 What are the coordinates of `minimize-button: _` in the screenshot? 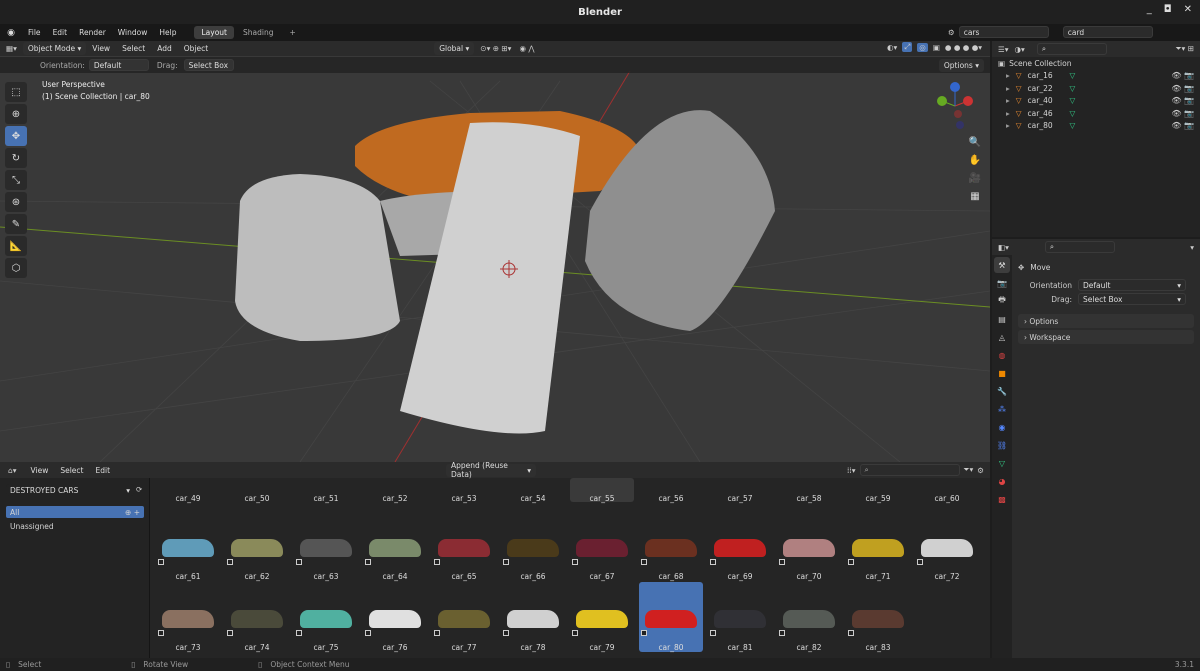 It's located at (1149, 9).